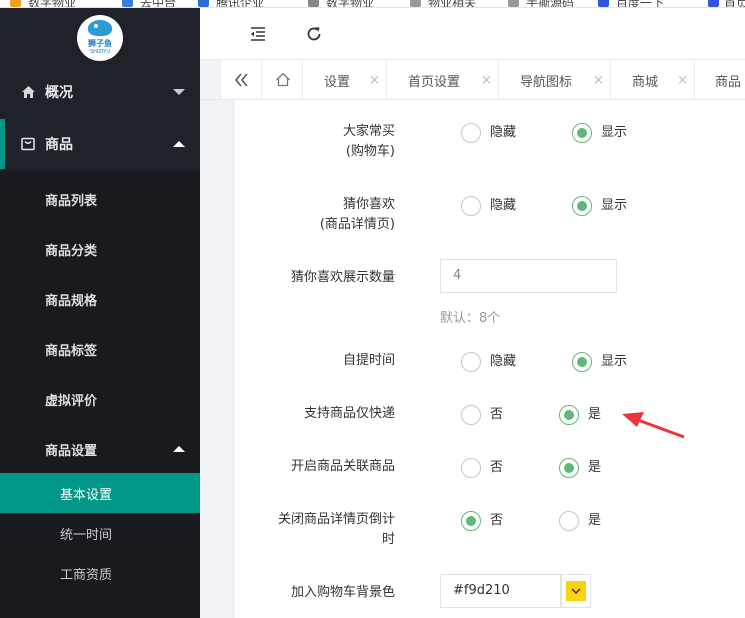  I want to click on chevron-up-icon, so click(179, 449).